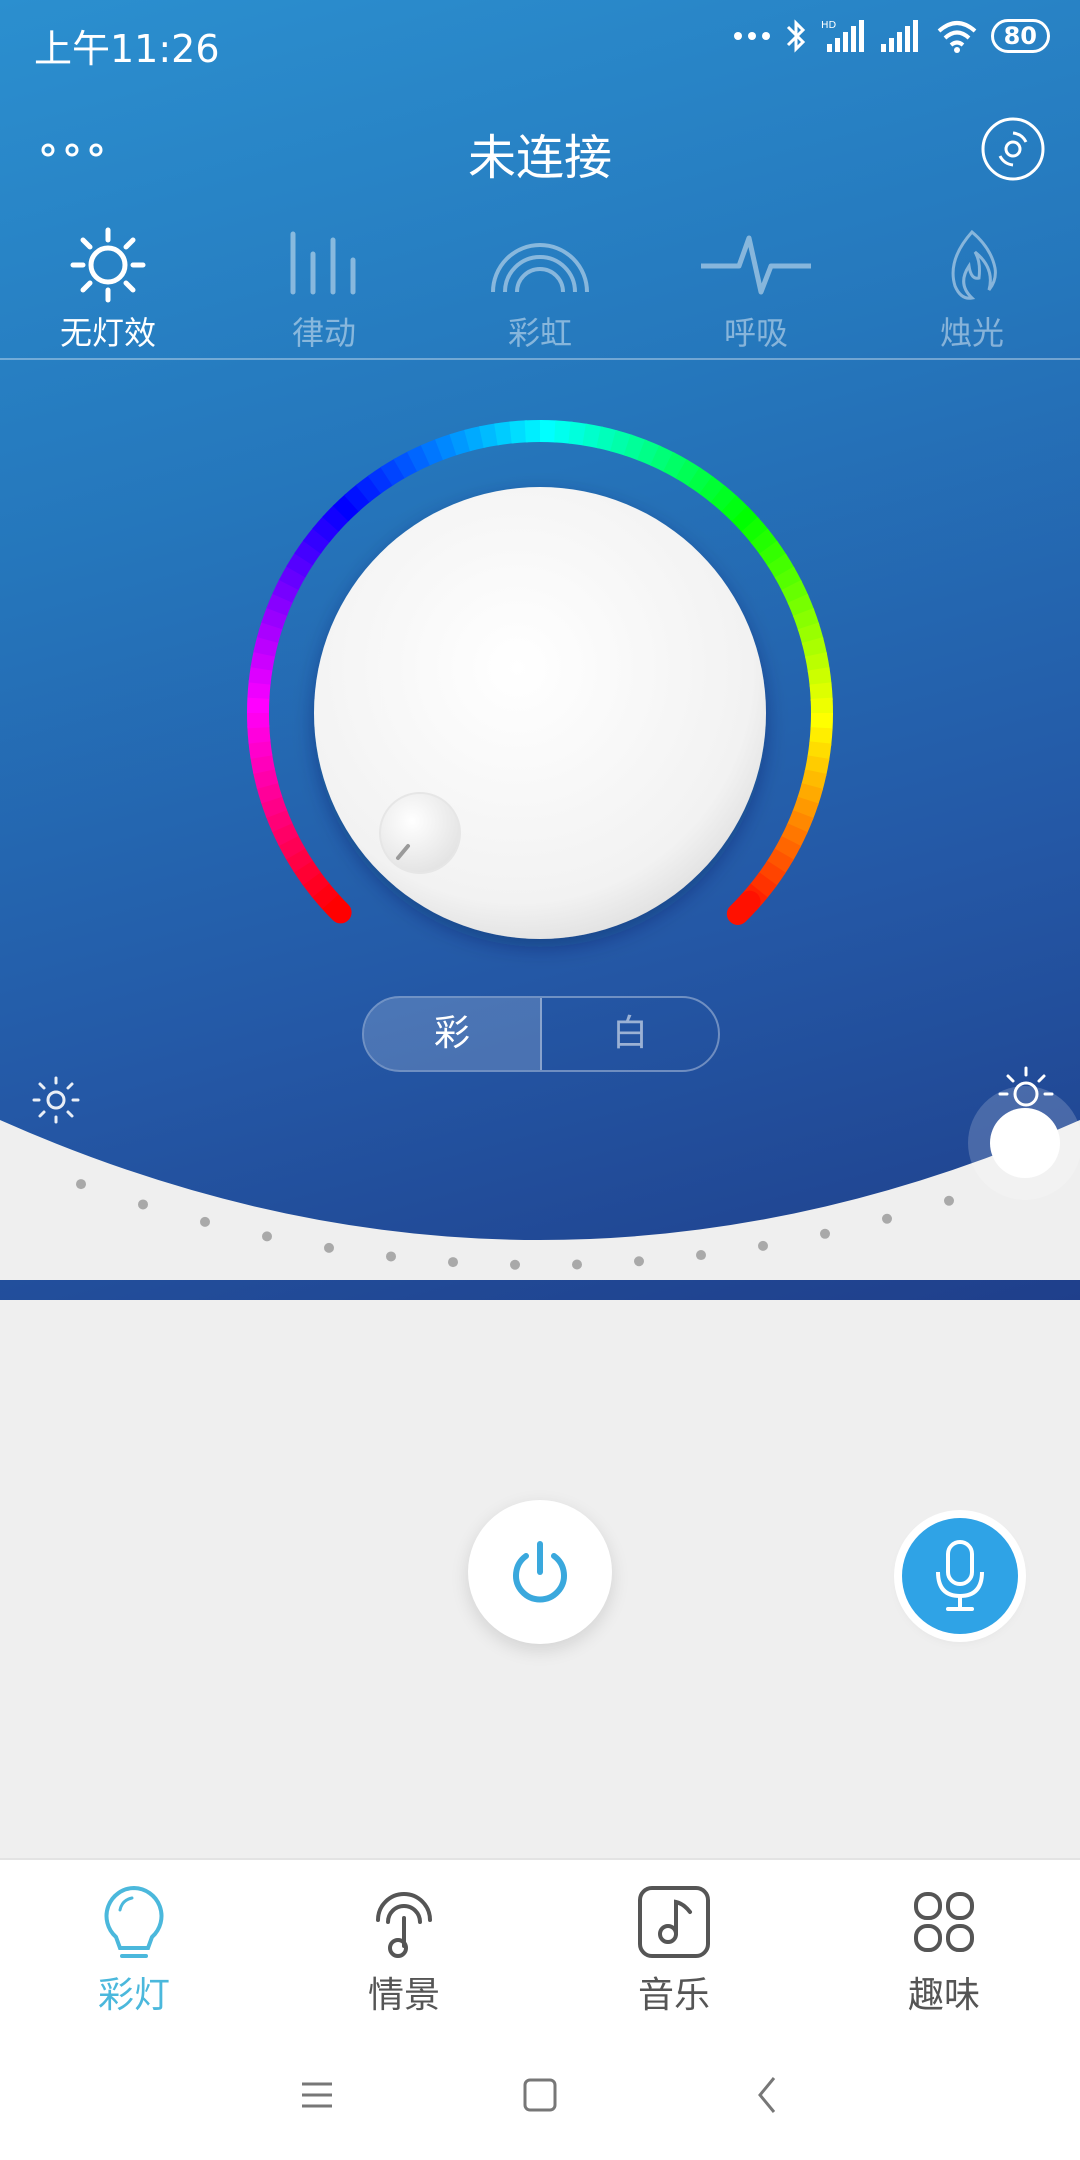 The height and width of the screenshot is (2160, 1080). What do you see at coordinates (943, 1995) in the screenshot?
I see `tab-label: 趣味` at bounding box center [943, 1995].